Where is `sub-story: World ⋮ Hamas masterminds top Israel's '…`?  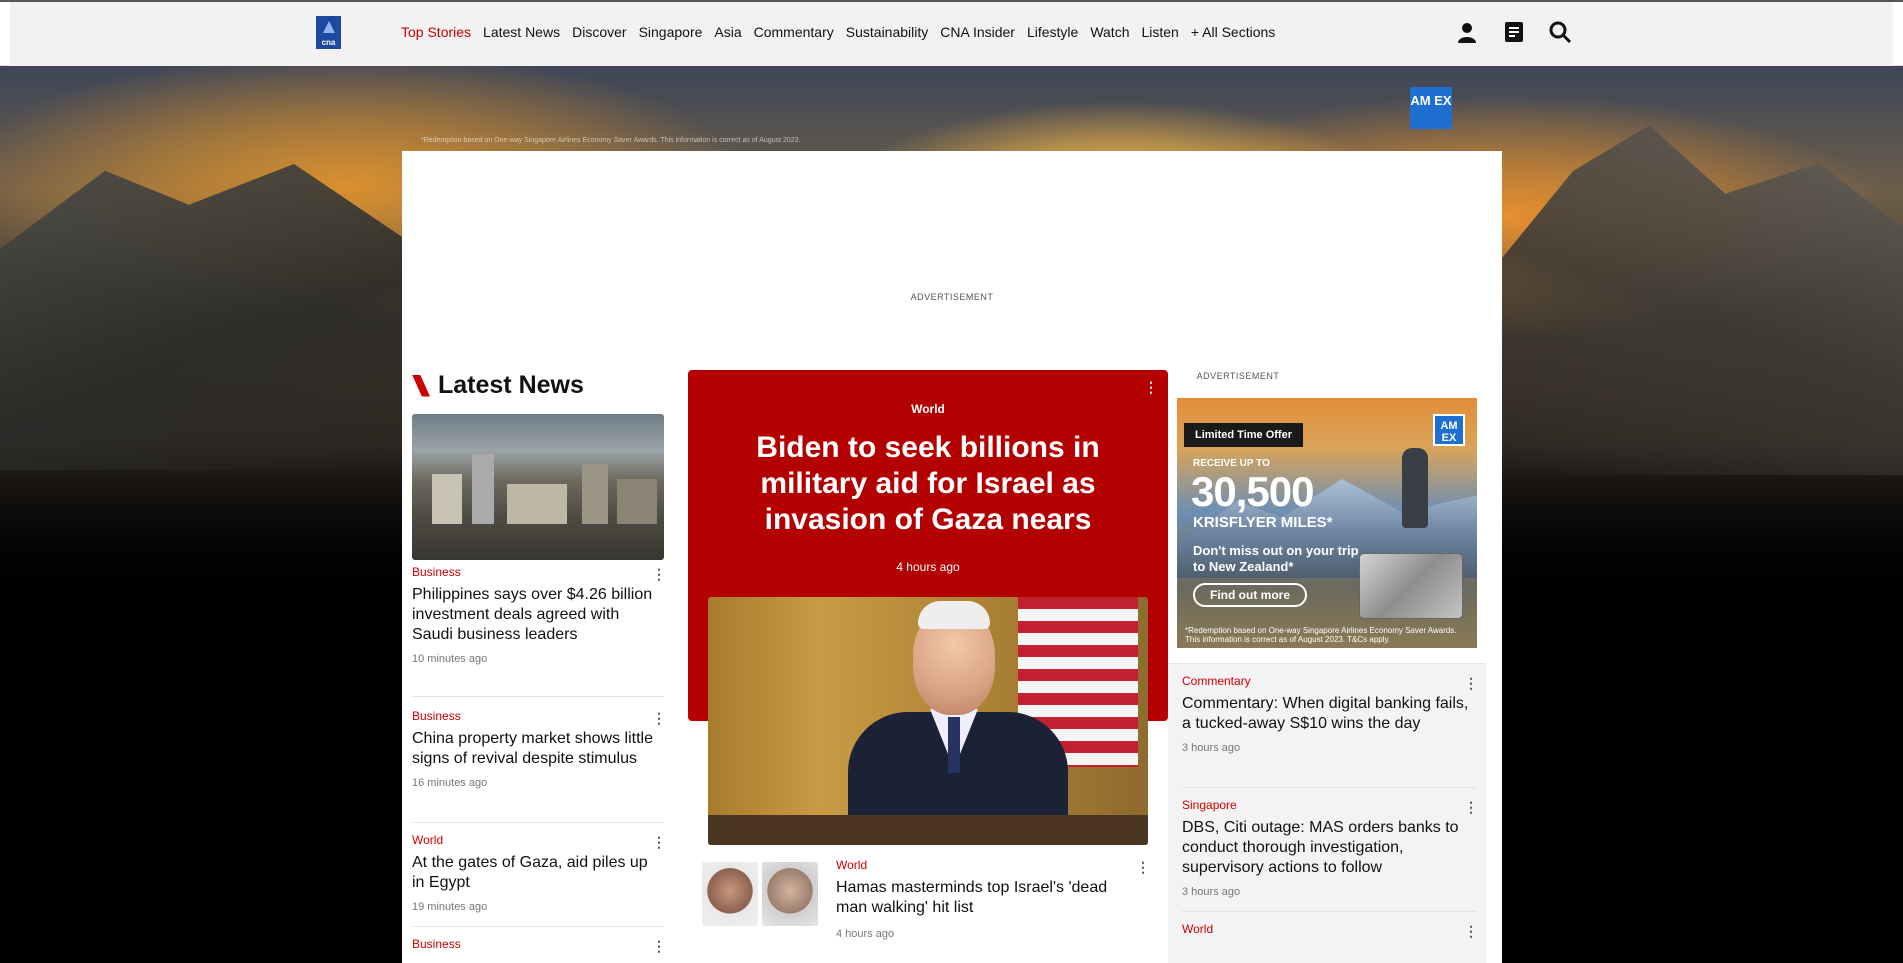 sub-story: World ⋮ Hamas masterminds top Israel's '… is located at coordinates (927, 903).